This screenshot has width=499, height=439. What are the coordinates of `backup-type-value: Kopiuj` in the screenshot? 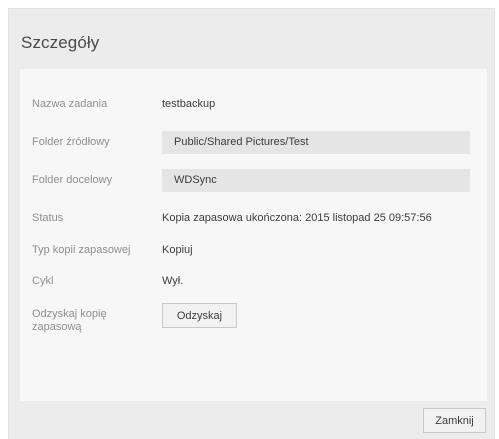 It's located at (177, 250).